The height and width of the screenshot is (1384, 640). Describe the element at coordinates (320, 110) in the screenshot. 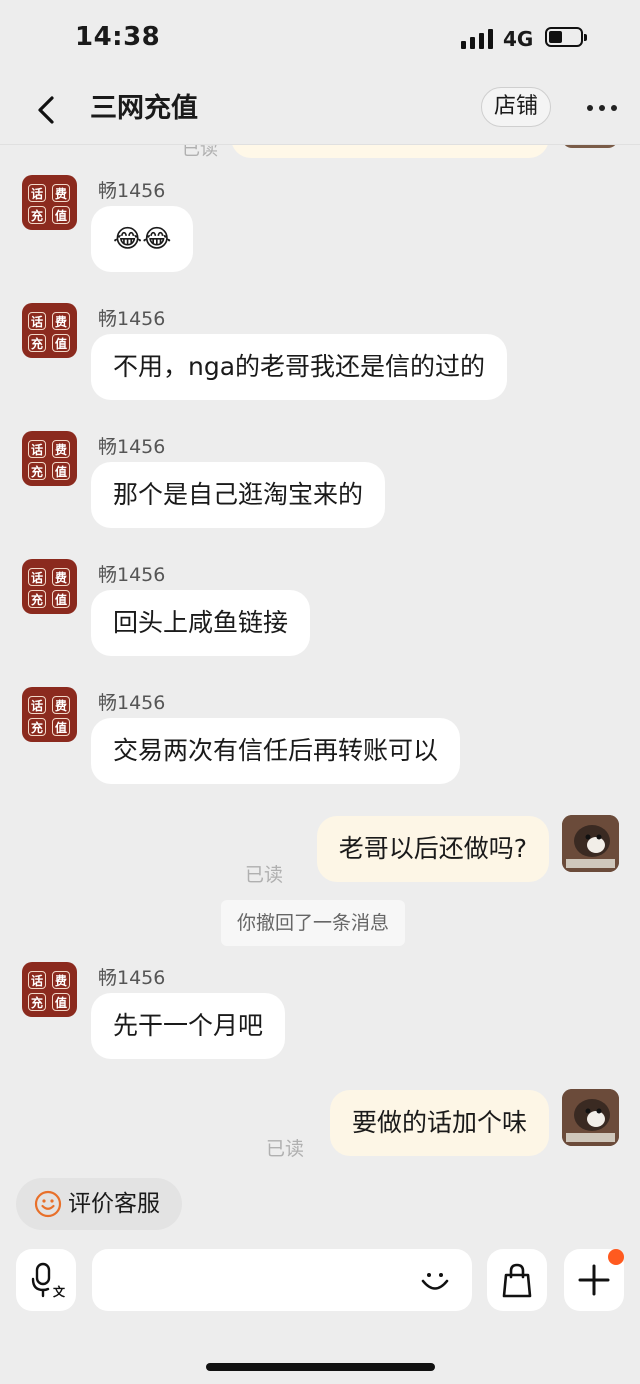

I see `chat-header: 三网充值 店铺` at that location.